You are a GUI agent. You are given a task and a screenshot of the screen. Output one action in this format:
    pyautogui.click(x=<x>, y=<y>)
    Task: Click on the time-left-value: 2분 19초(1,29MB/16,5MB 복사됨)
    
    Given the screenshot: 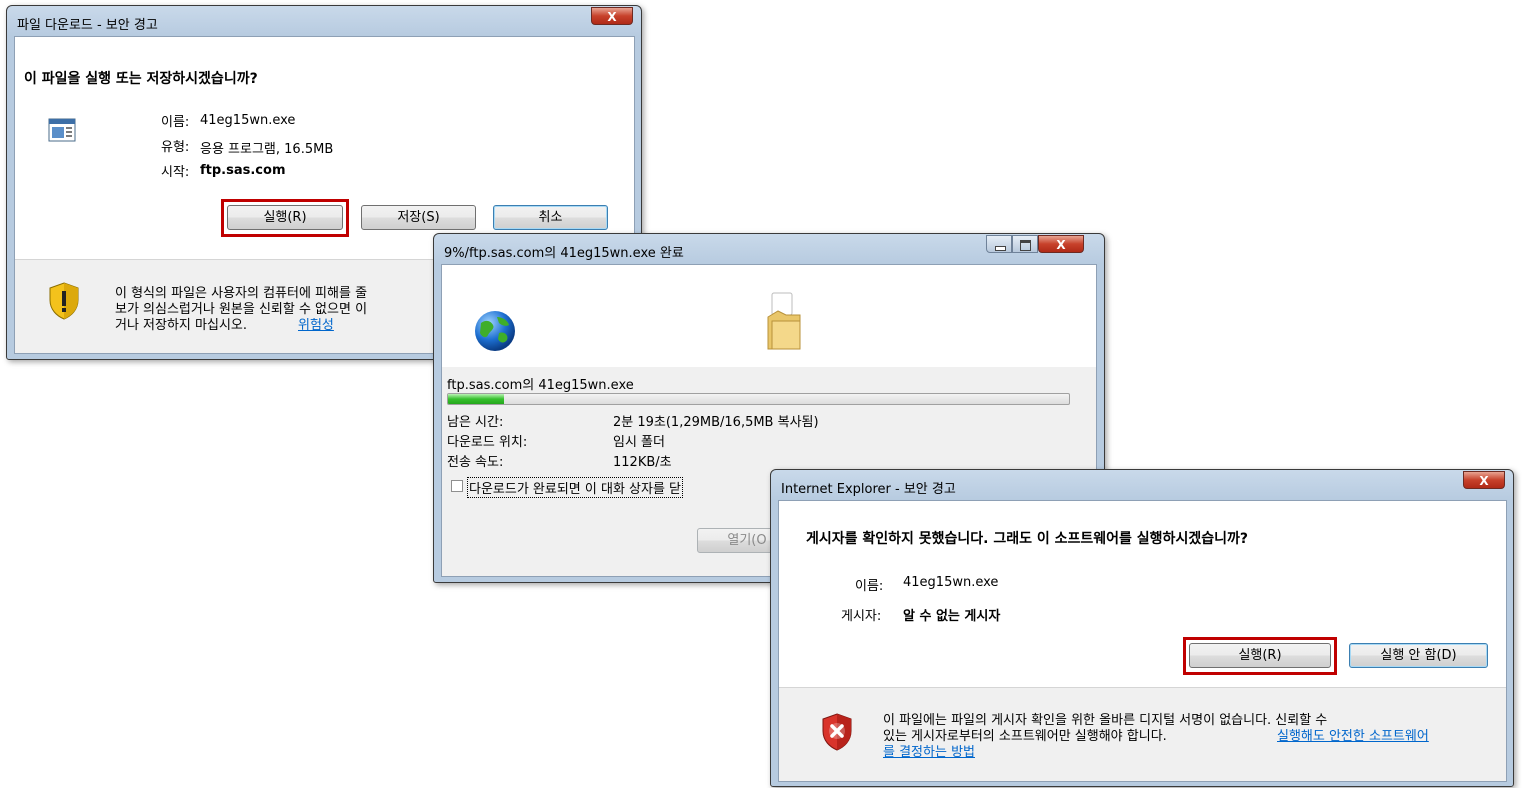 What is the action you would take?
    pyautogui.click(x=716, y=422)
    